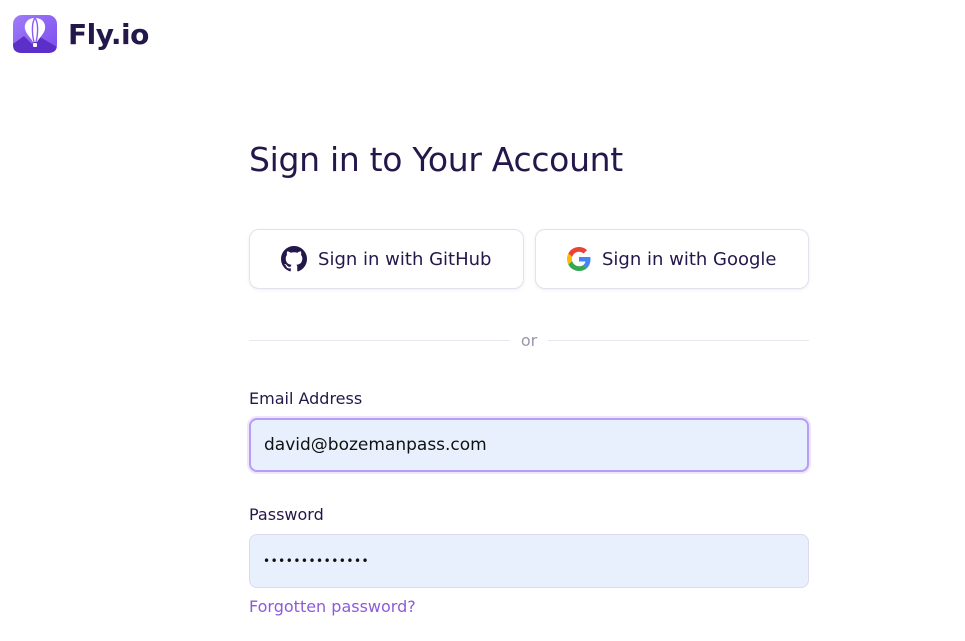  I want to click on github-signin-label: Sign in with GitHub, so click(405, 259).